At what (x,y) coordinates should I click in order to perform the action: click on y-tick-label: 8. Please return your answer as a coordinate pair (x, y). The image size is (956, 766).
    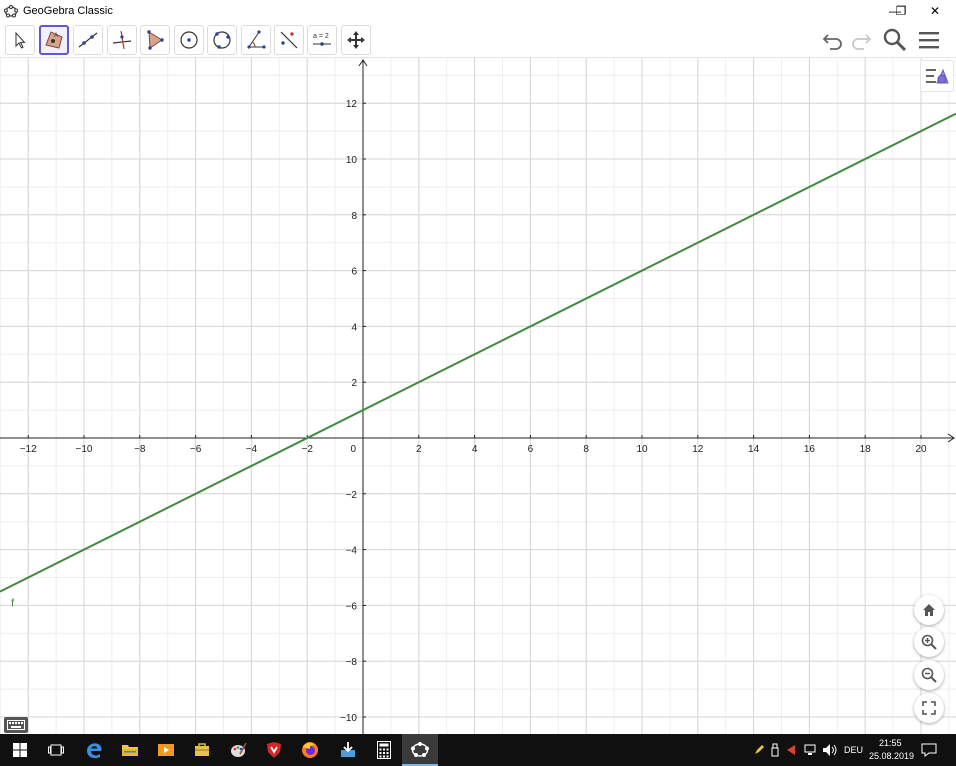
    Looking at the image, I should click on (354, 216).